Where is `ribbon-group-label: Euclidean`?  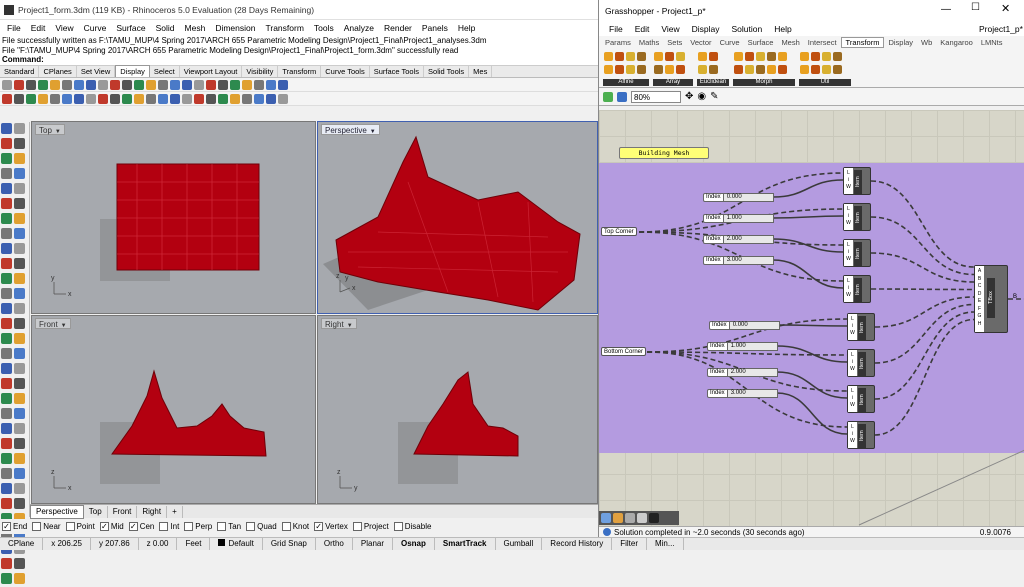 ribbon-group-label: Euclidean is located at coordinates (713, 82).